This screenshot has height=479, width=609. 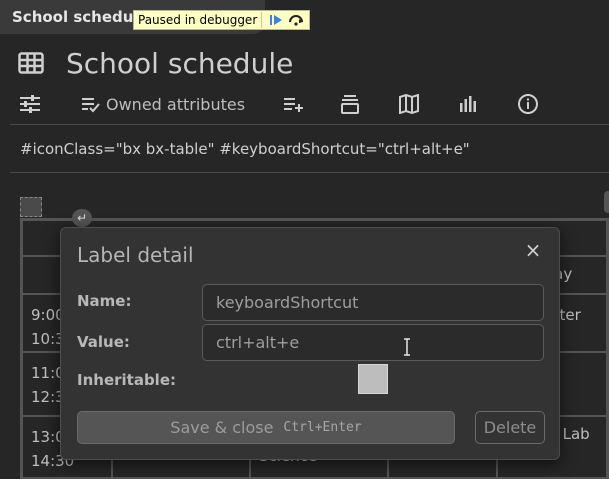 What do you see at coordinates (528, 104) in the screenshot?
I see `info-icon` at bounding box center [528, 104].